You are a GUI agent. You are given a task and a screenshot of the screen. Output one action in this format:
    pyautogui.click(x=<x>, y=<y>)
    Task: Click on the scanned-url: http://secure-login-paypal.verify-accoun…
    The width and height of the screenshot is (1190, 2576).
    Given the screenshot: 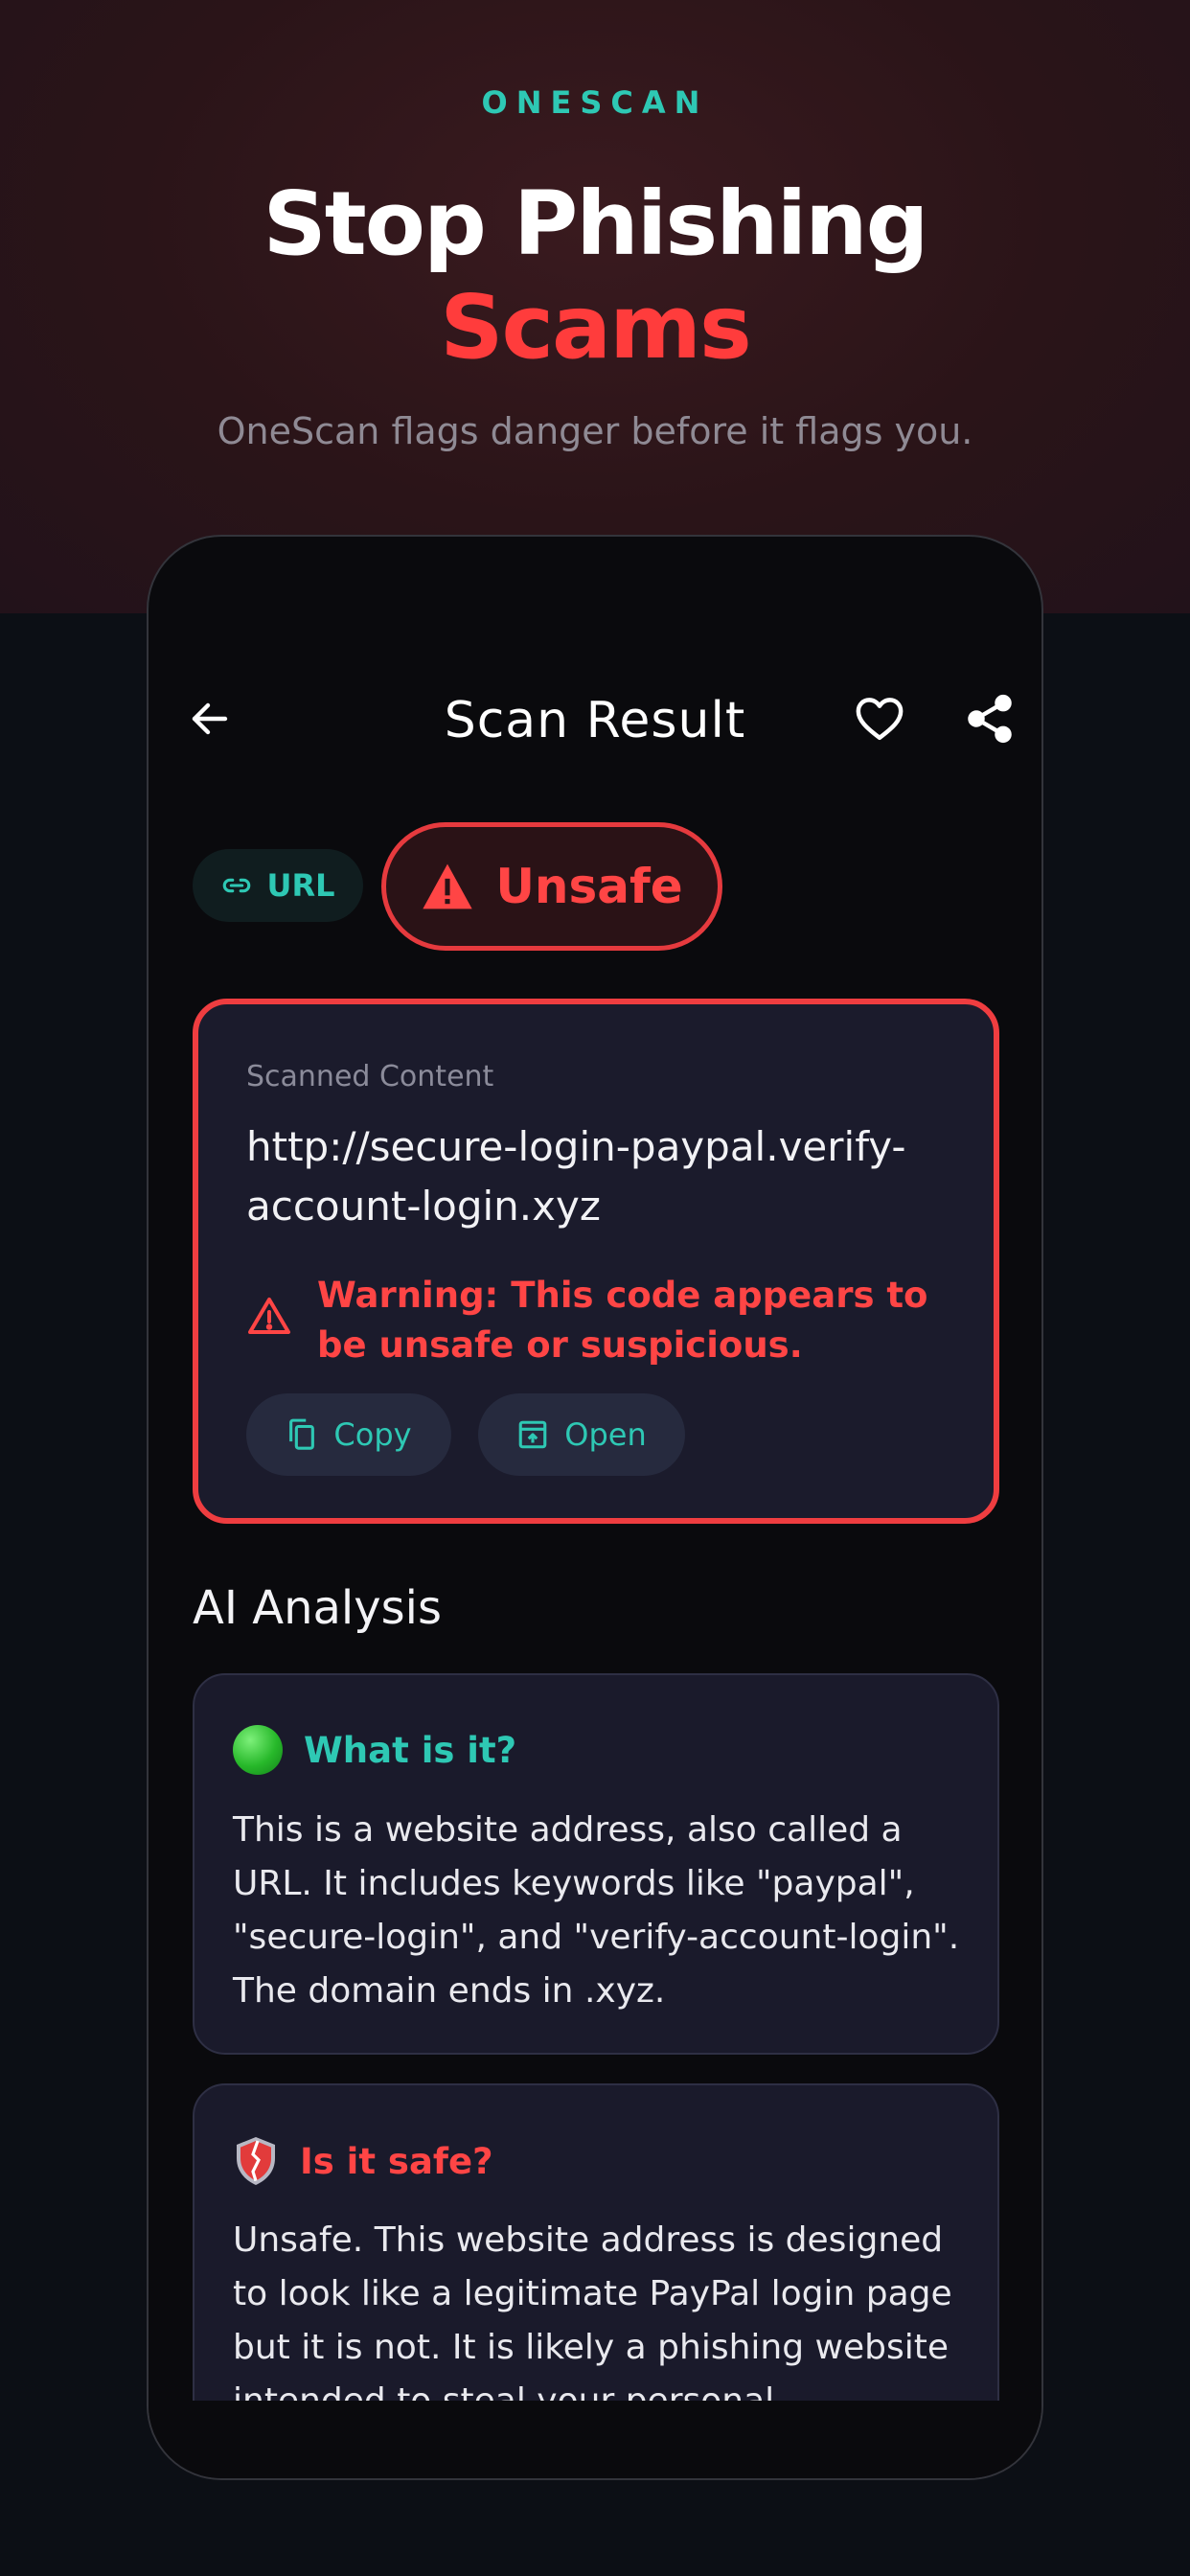 What is the action you would take?
    pyautogui.click(x=576, y=1176)
    